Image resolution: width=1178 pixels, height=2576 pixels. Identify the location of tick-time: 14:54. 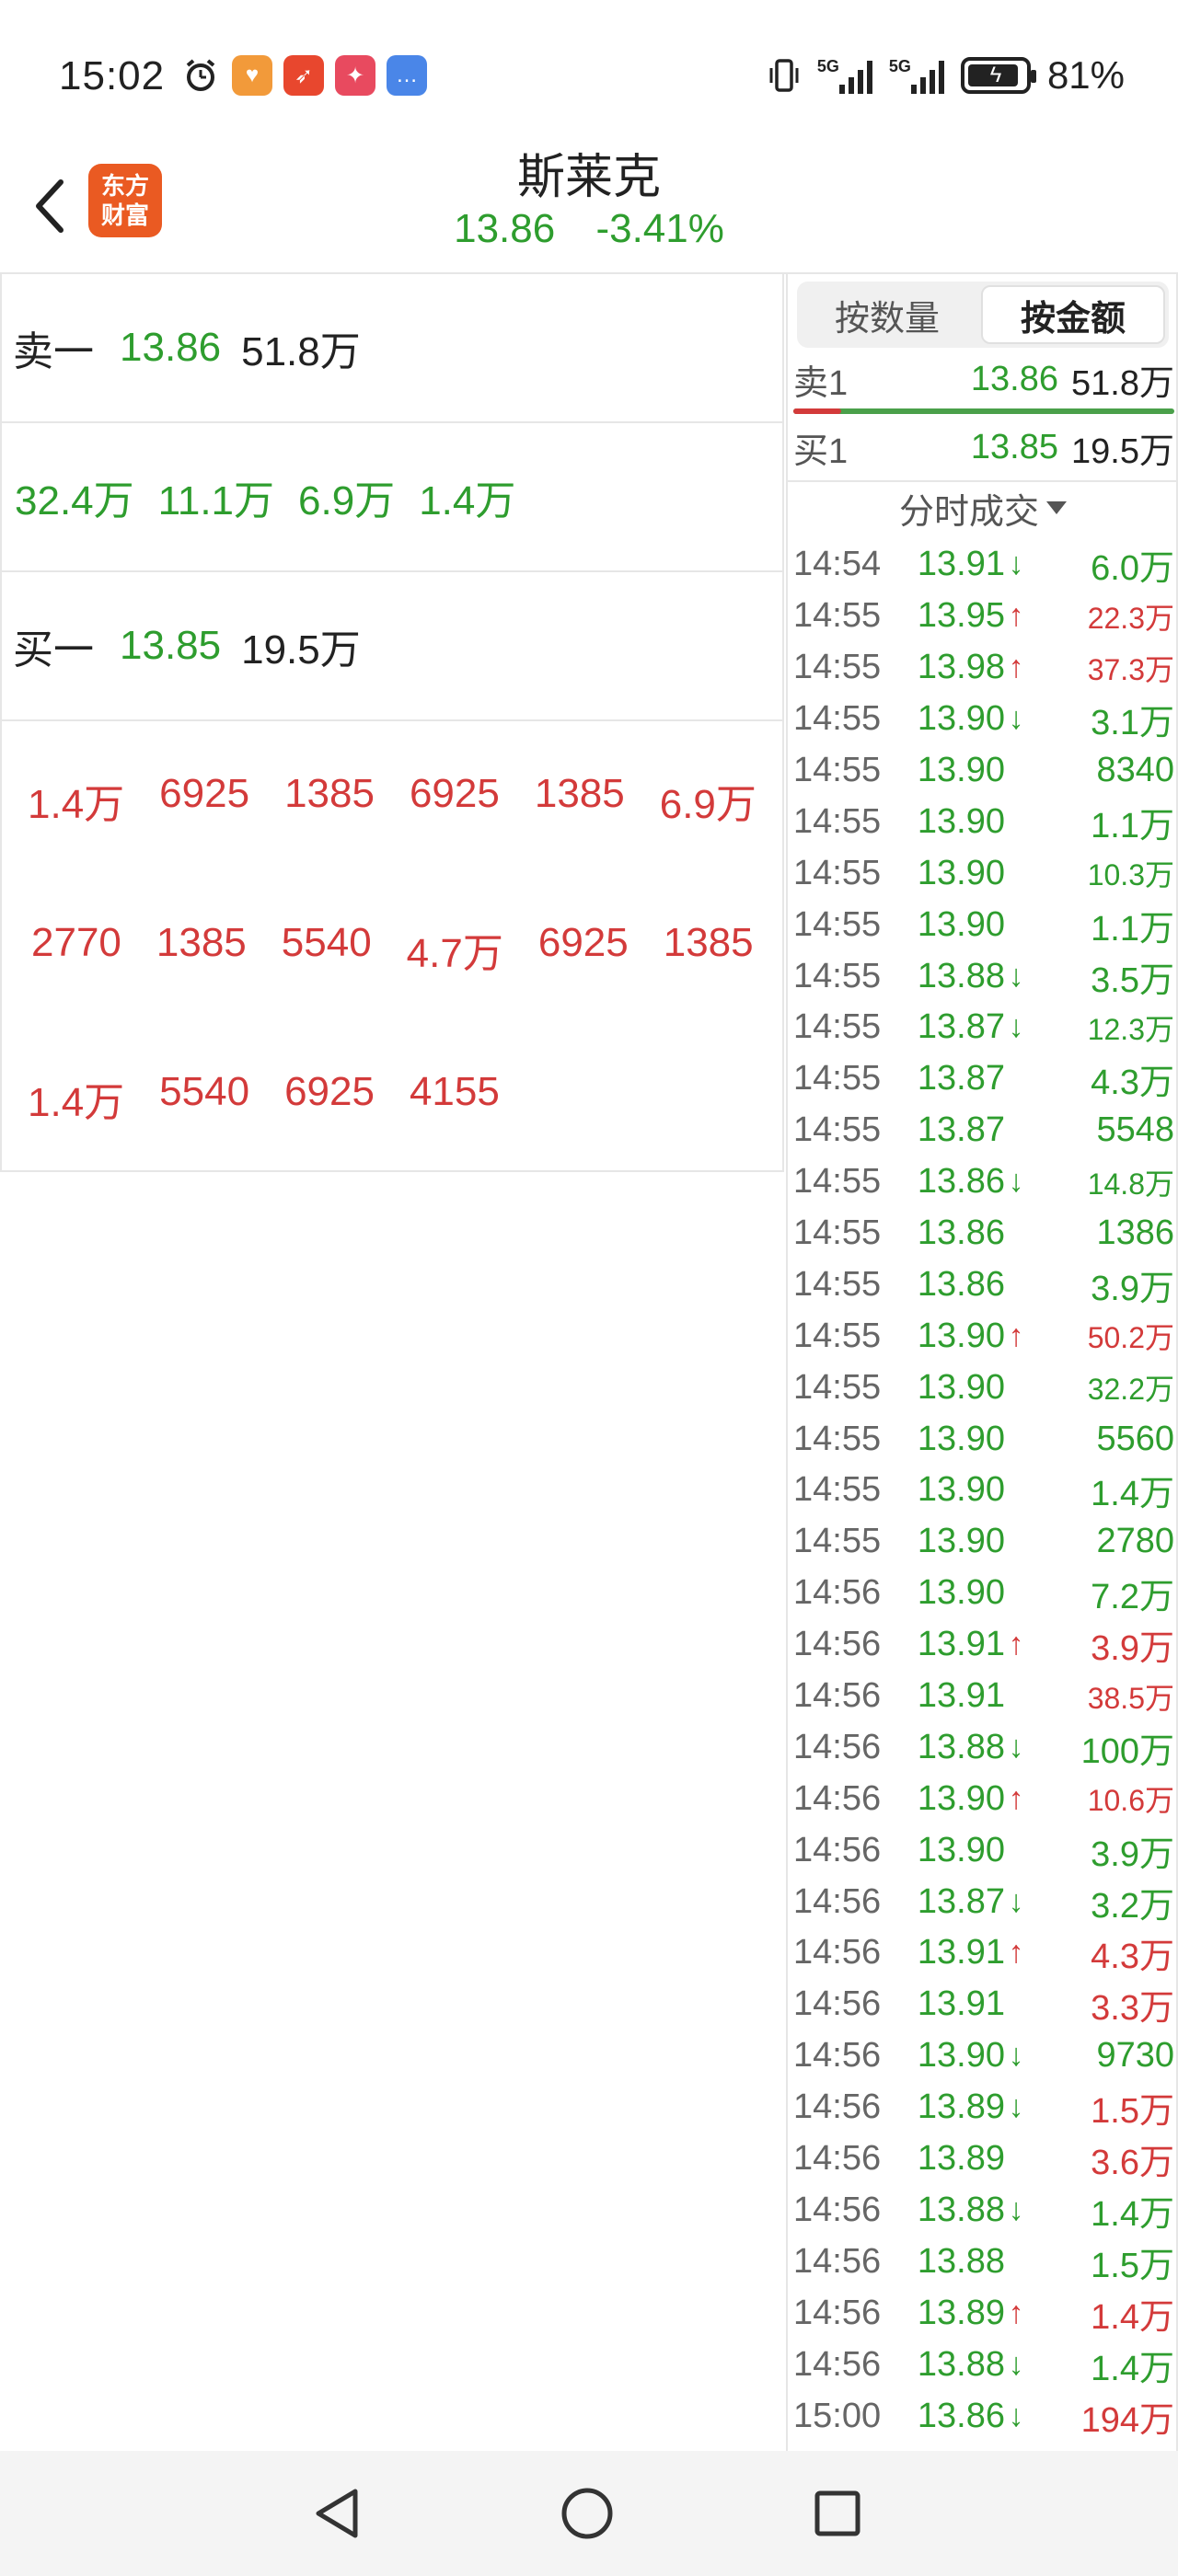
(837, 564).